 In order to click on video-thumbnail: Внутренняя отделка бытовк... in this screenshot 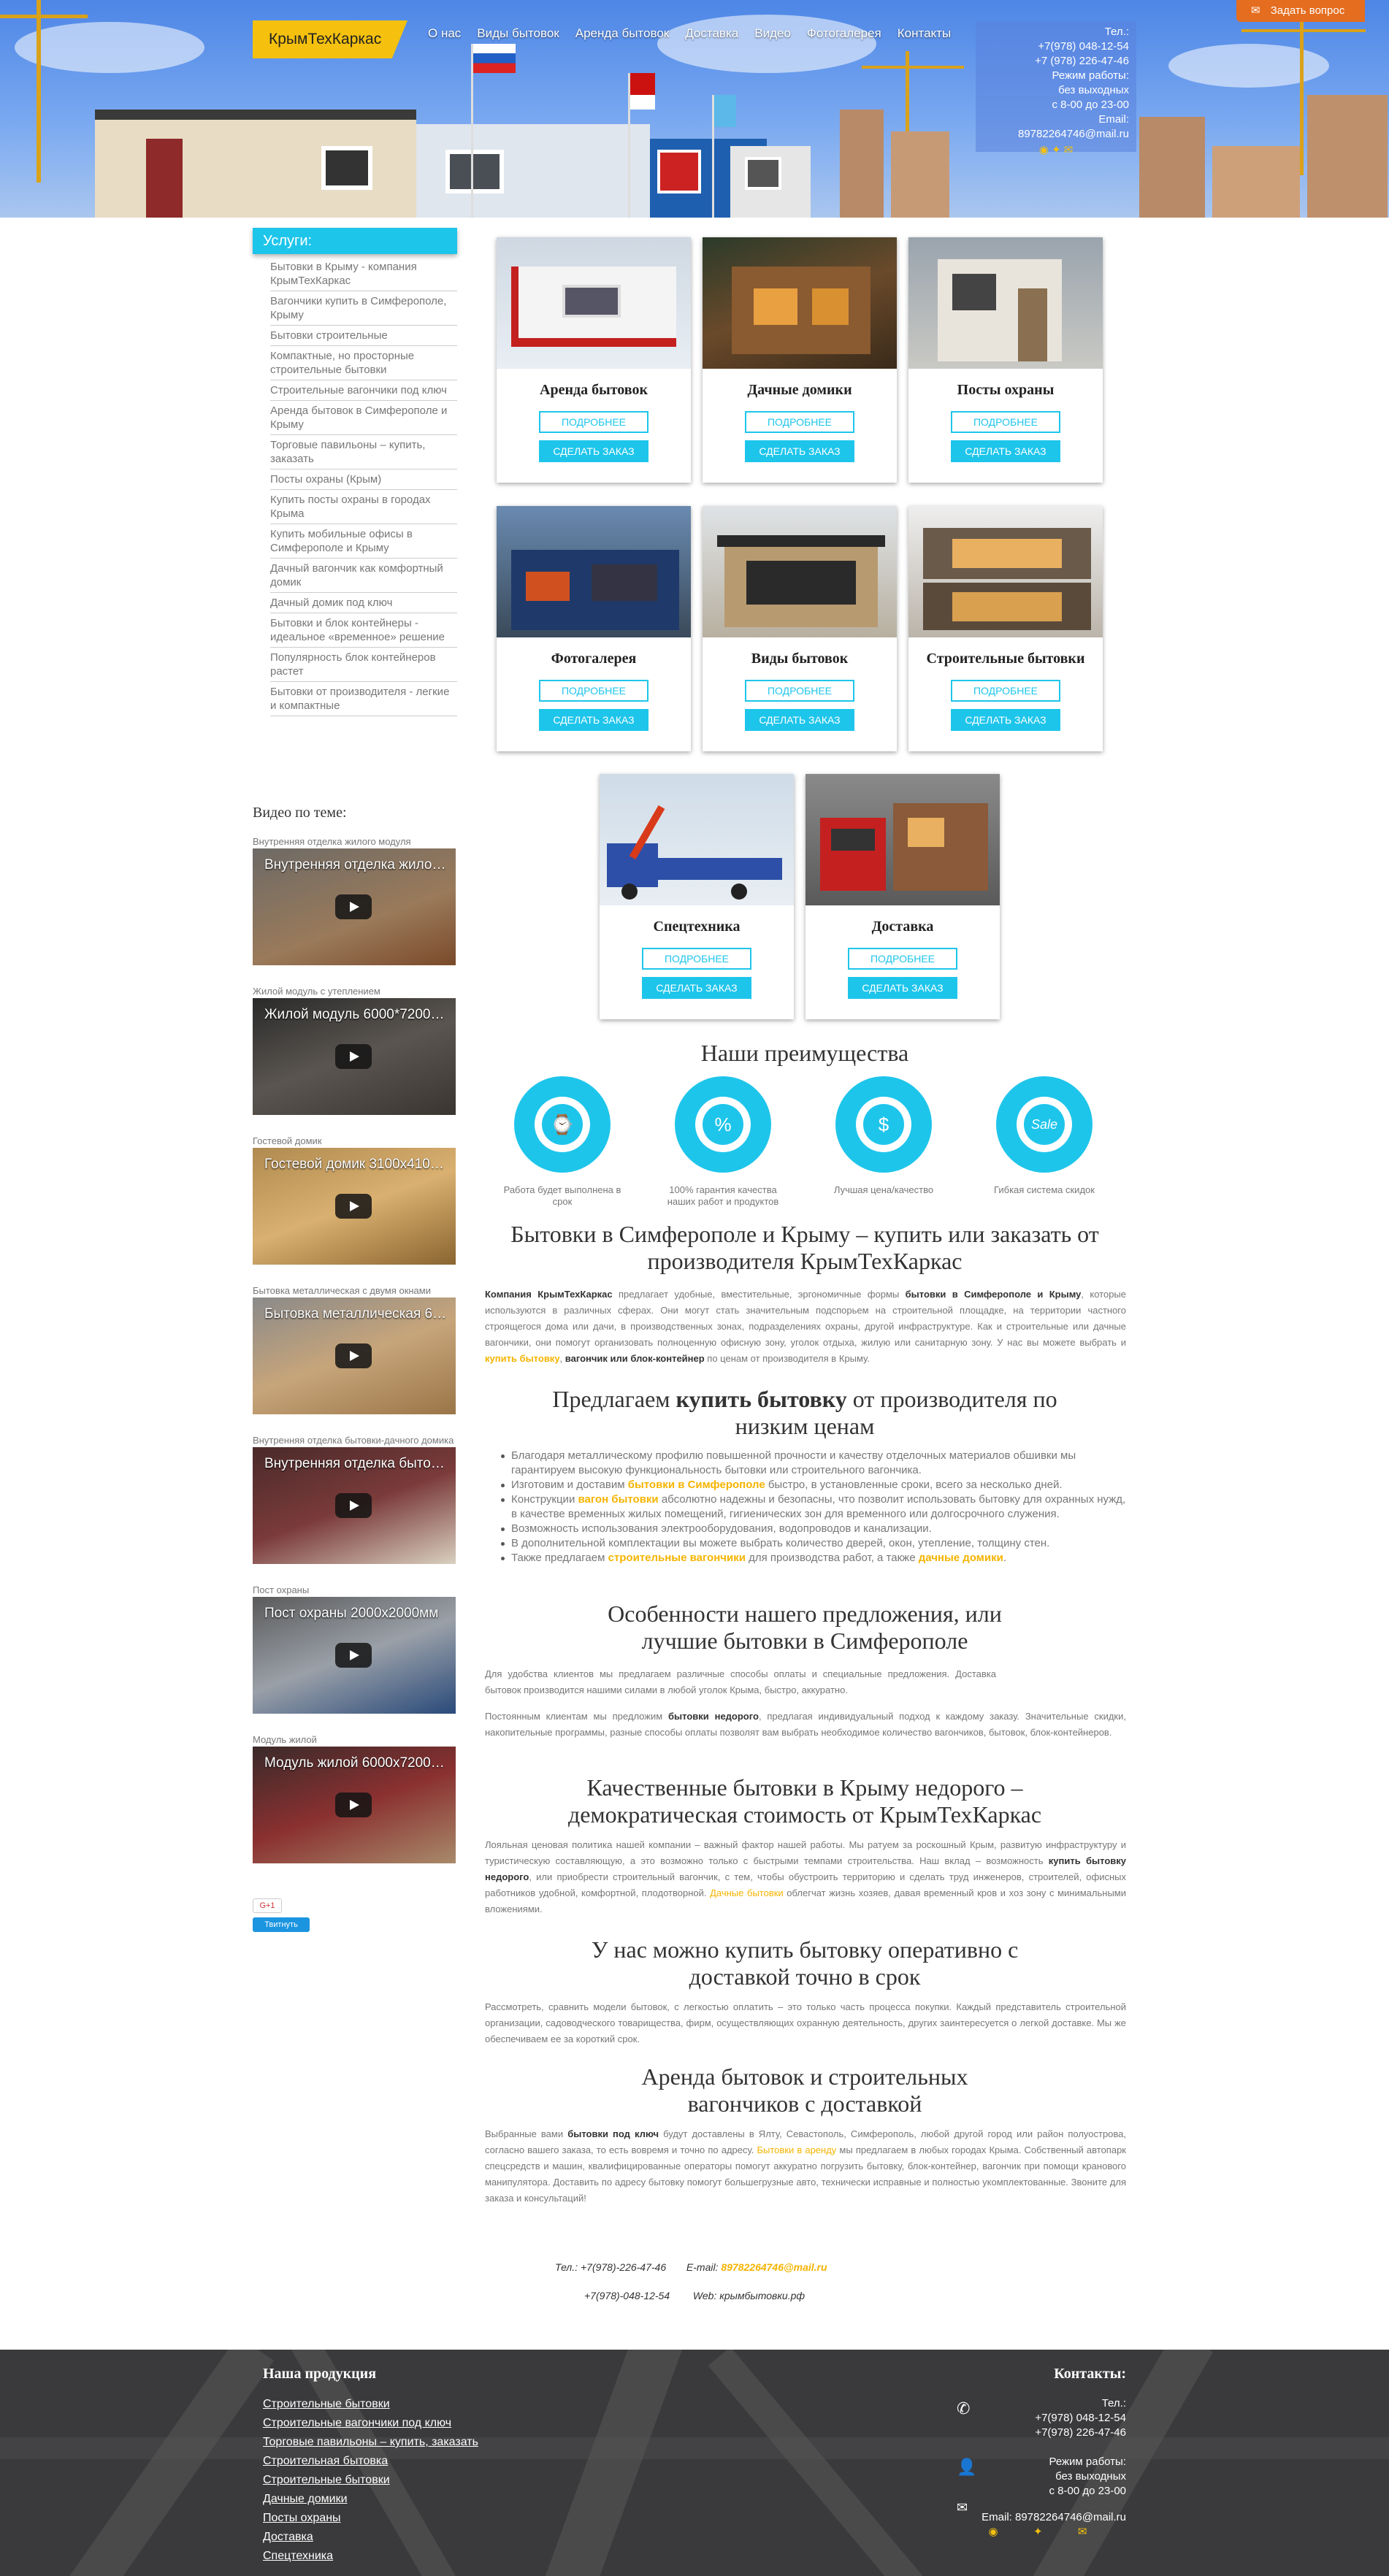, I will do `click(355, 1506)`.